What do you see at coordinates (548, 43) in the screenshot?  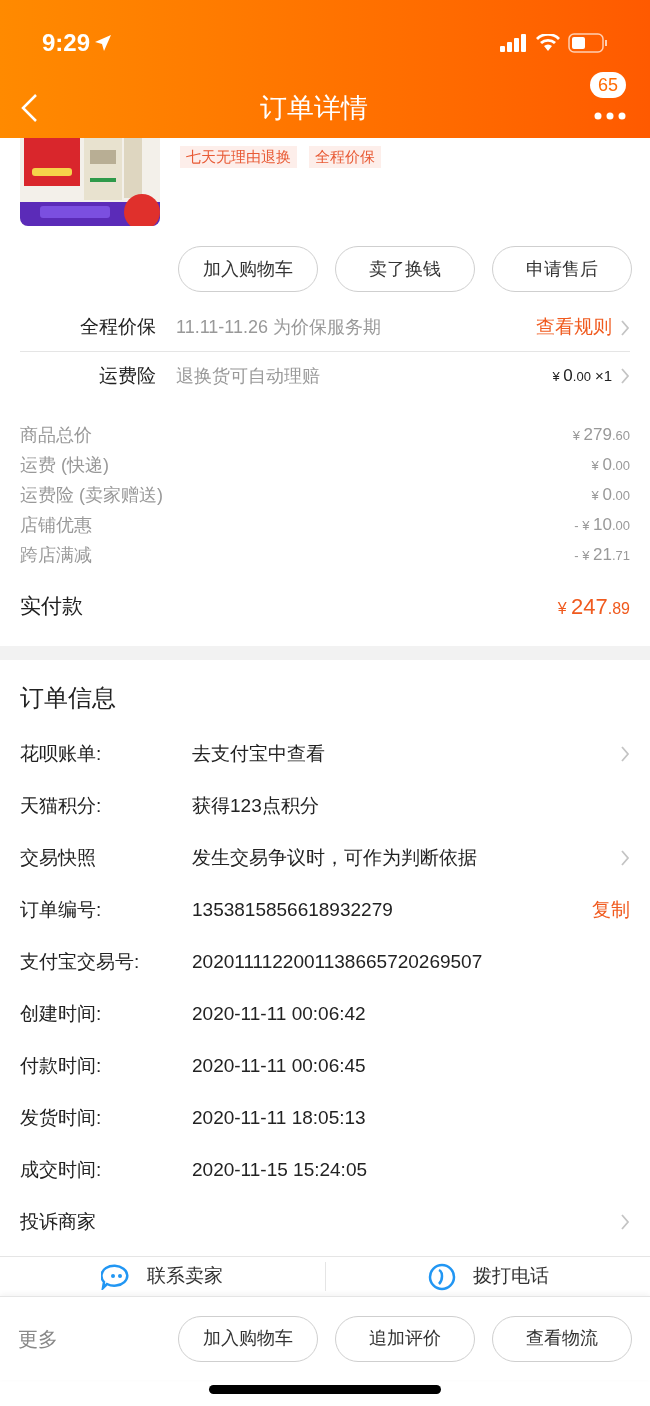 I see `wifi-icon` at bounding box center [548, 43].